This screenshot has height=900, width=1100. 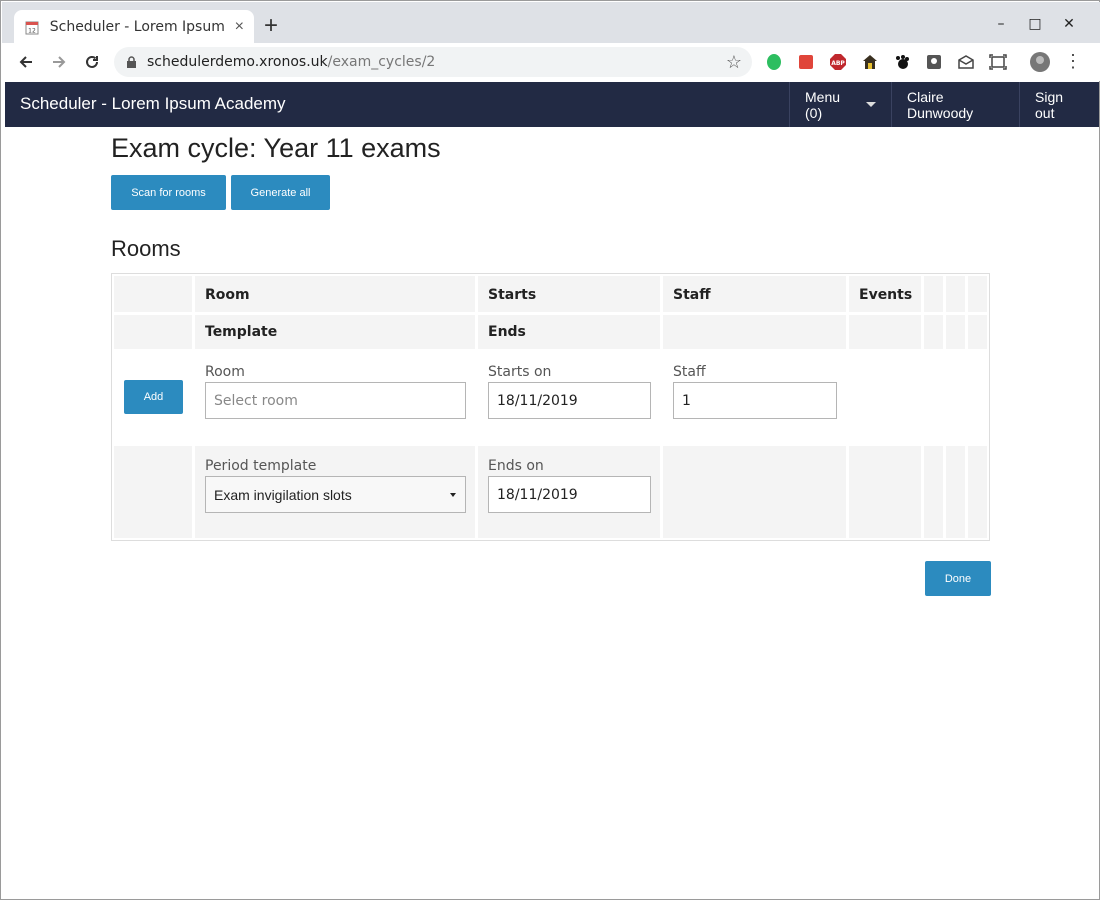 I want to click on period-template-label: Period template, so click(x=261, y=466).